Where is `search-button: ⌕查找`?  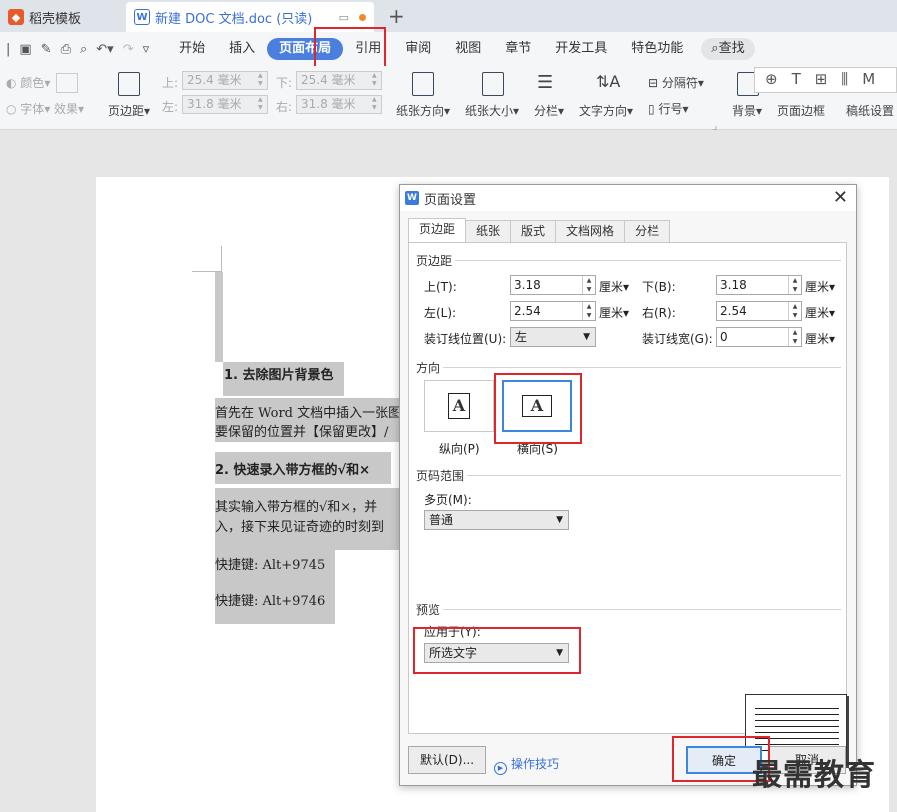
search-button: ⌕查找 is located at coordinates (728, 49).